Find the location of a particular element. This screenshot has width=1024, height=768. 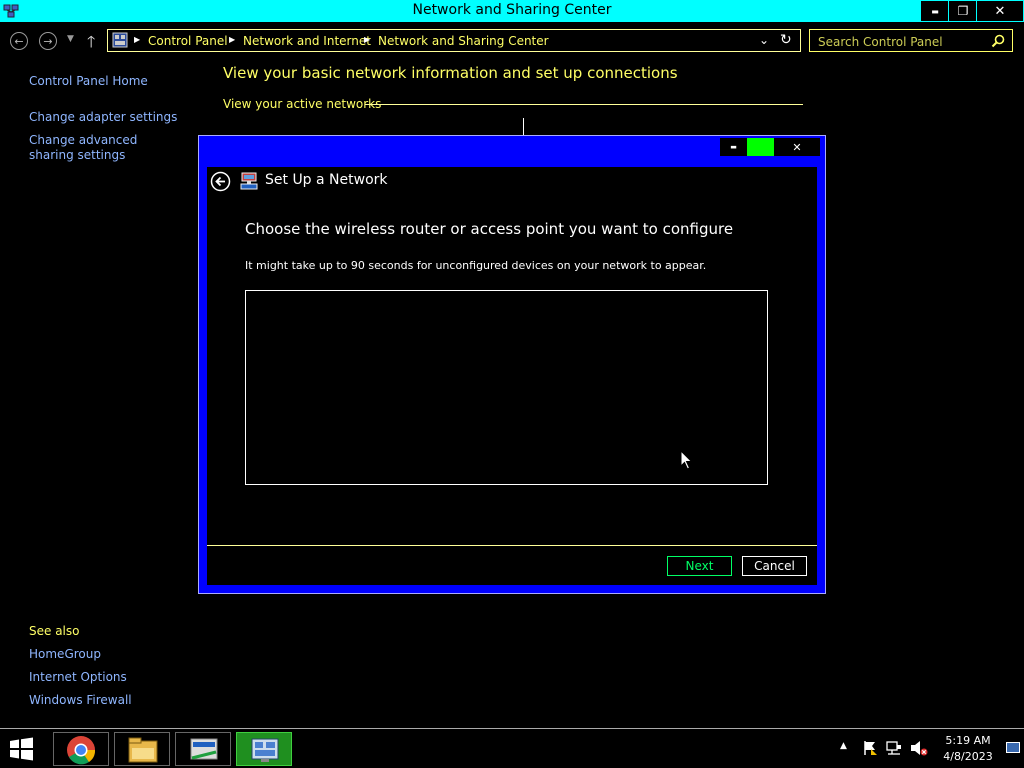

cancel-button: Cancel is located at coordinates (774, 566).